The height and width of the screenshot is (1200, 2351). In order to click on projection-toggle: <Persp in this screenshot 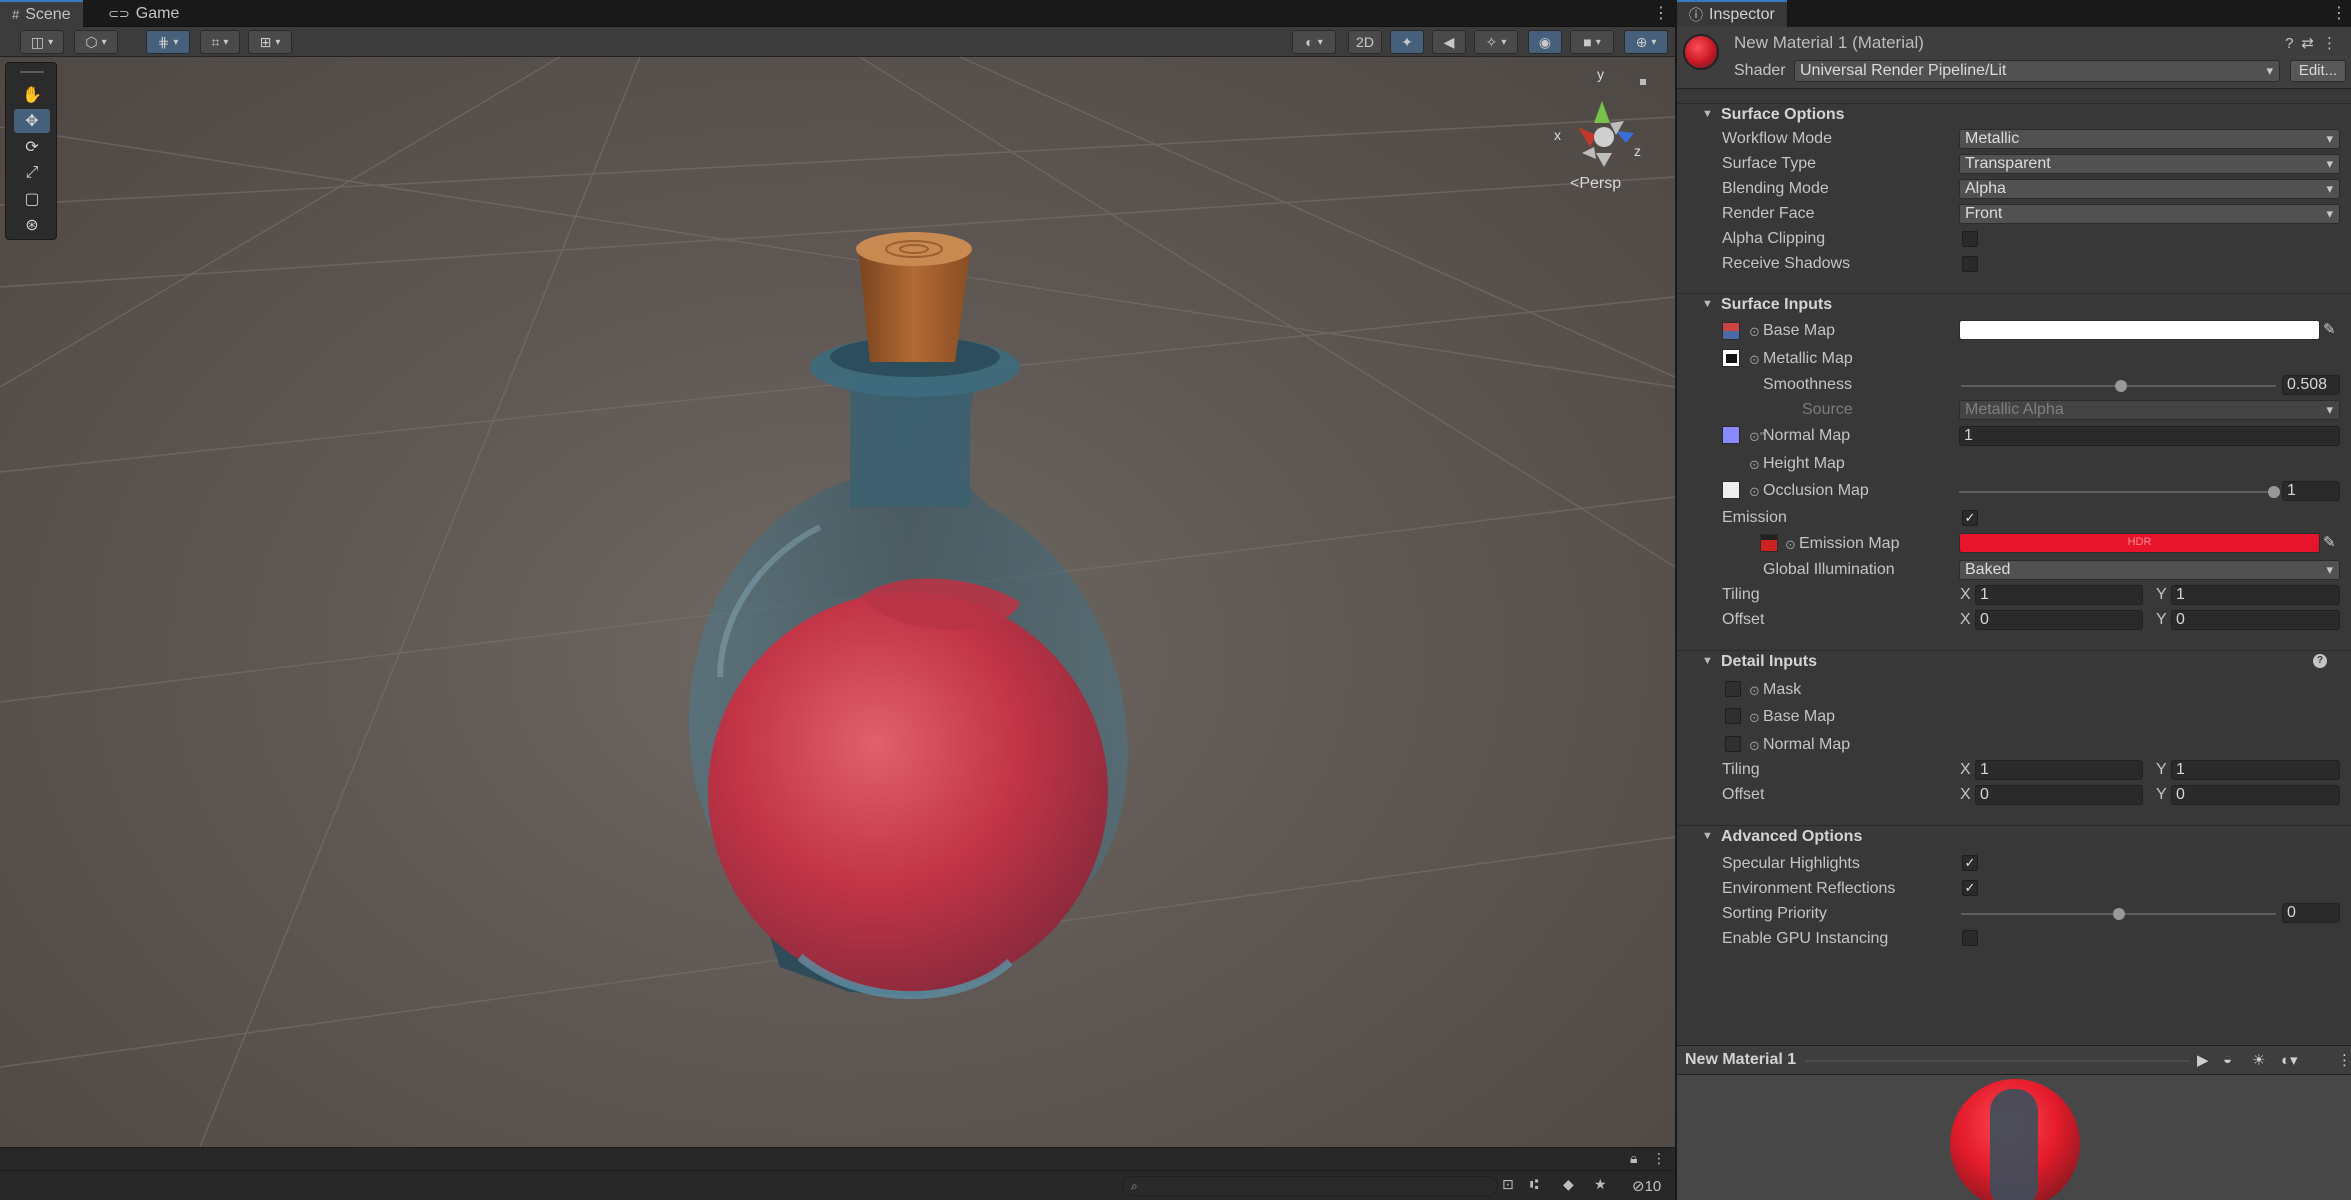, I will do `click(1595, 184)`.